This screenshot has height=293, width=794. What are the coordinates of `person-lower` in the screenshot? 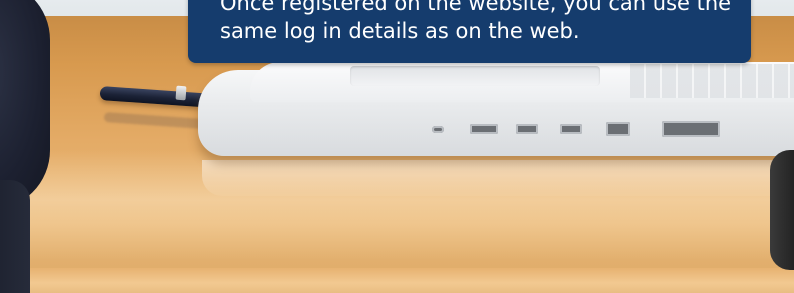 It's located at (15, 236).